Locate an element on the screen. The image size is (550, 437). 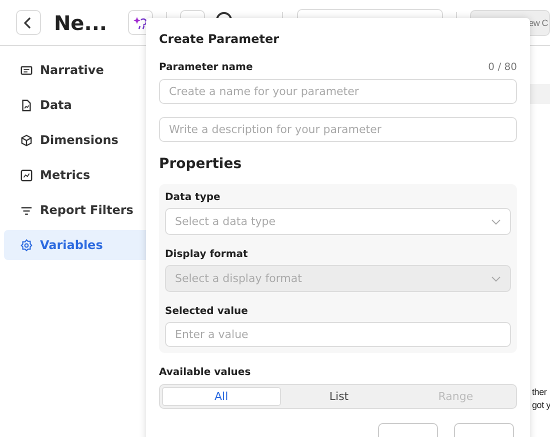
name-input: Create a name for your parameter is located at coordinates (338, 91).